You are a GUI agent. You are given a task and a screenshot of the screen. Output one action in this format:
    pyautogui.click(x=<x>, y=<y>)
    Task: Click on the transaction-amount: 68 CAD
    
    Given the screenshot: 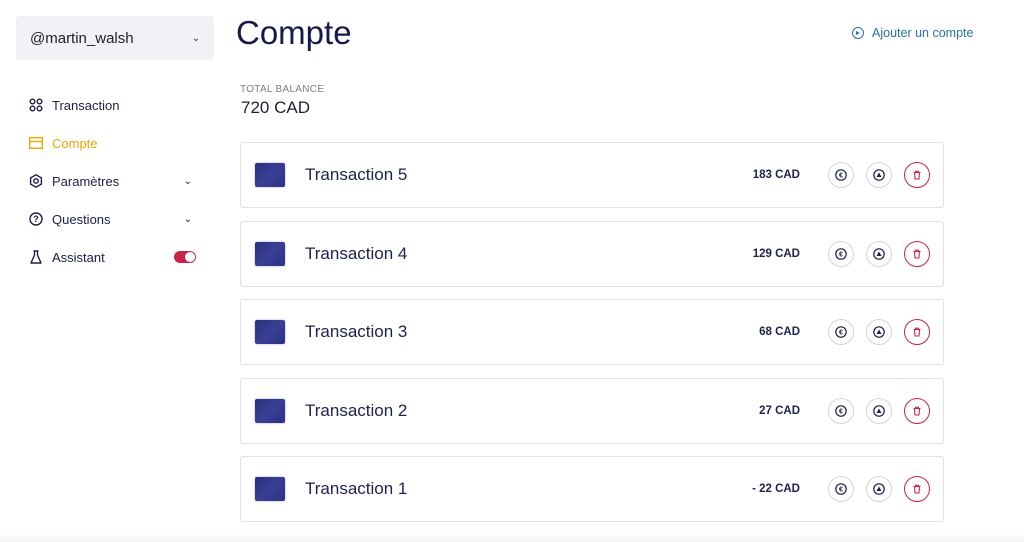 What is the action you would take?
    pyautogui.click(x=779, y=332)
    